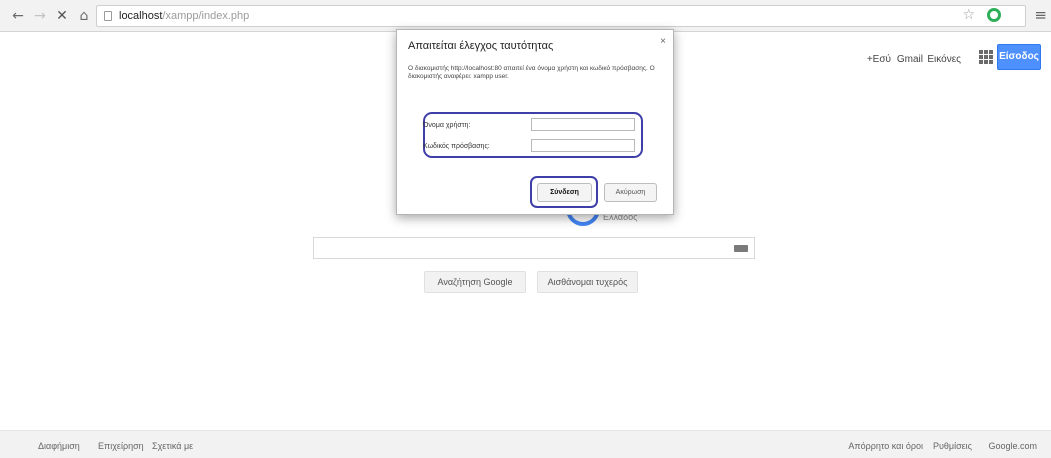  I want to click on footer-googlecom-link: Google.com, so click(1012, 446).